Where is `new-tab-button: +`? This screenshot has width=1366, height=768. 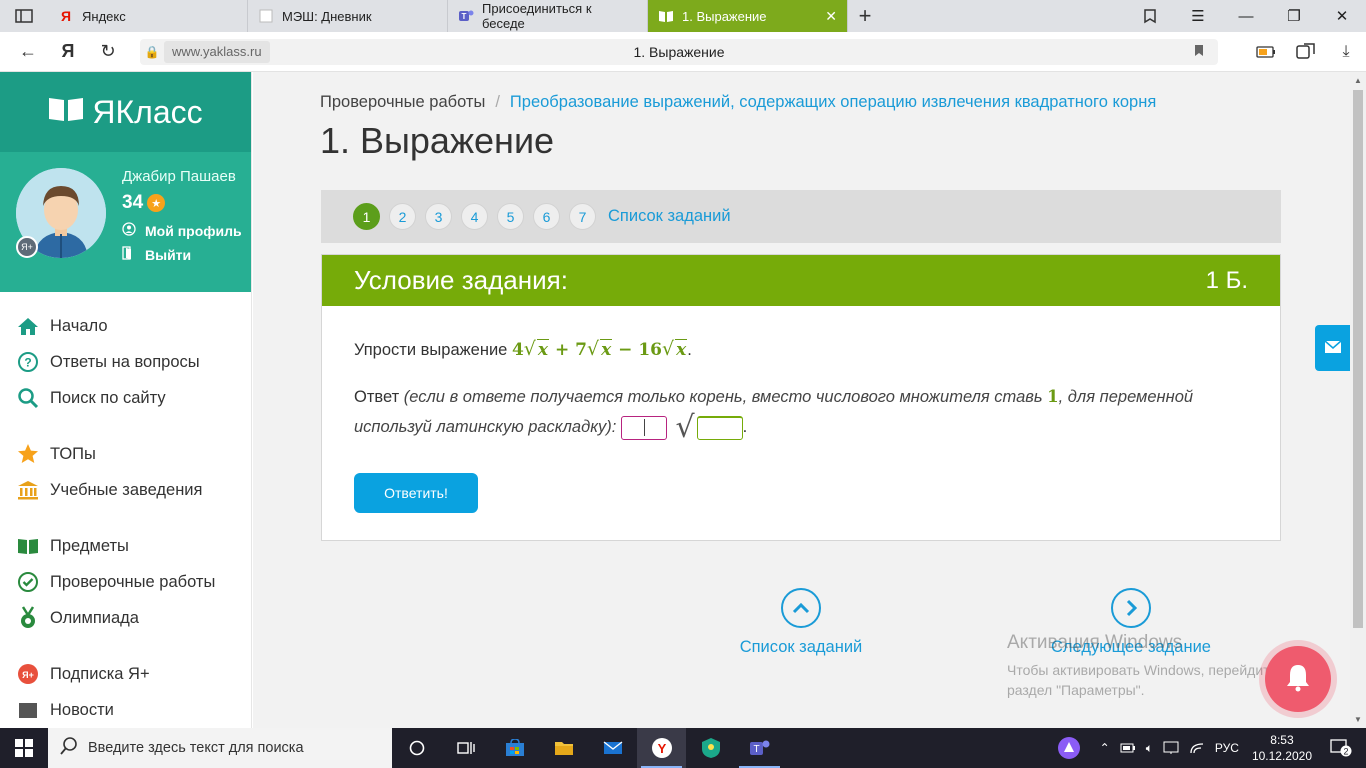
new-tab-button: + is located at coordinates (865, 16).